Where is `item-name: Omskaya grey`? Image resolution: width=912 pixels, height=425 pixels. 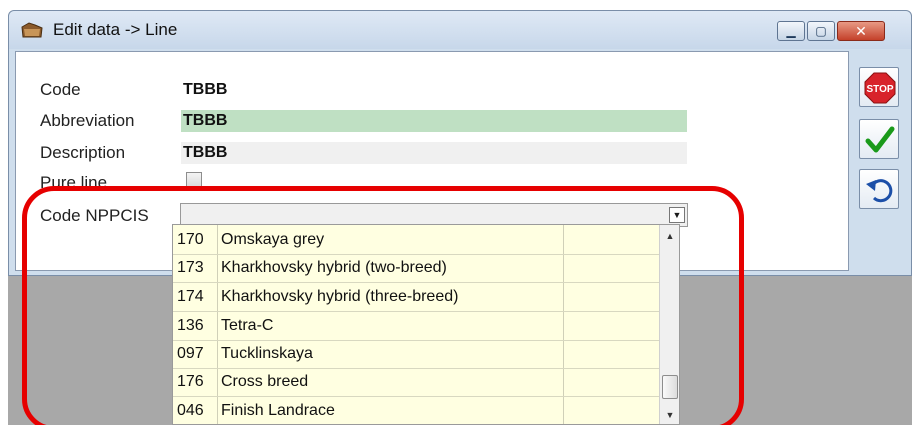 item-name: Omskaya grey is located at coordinates (273, 239).